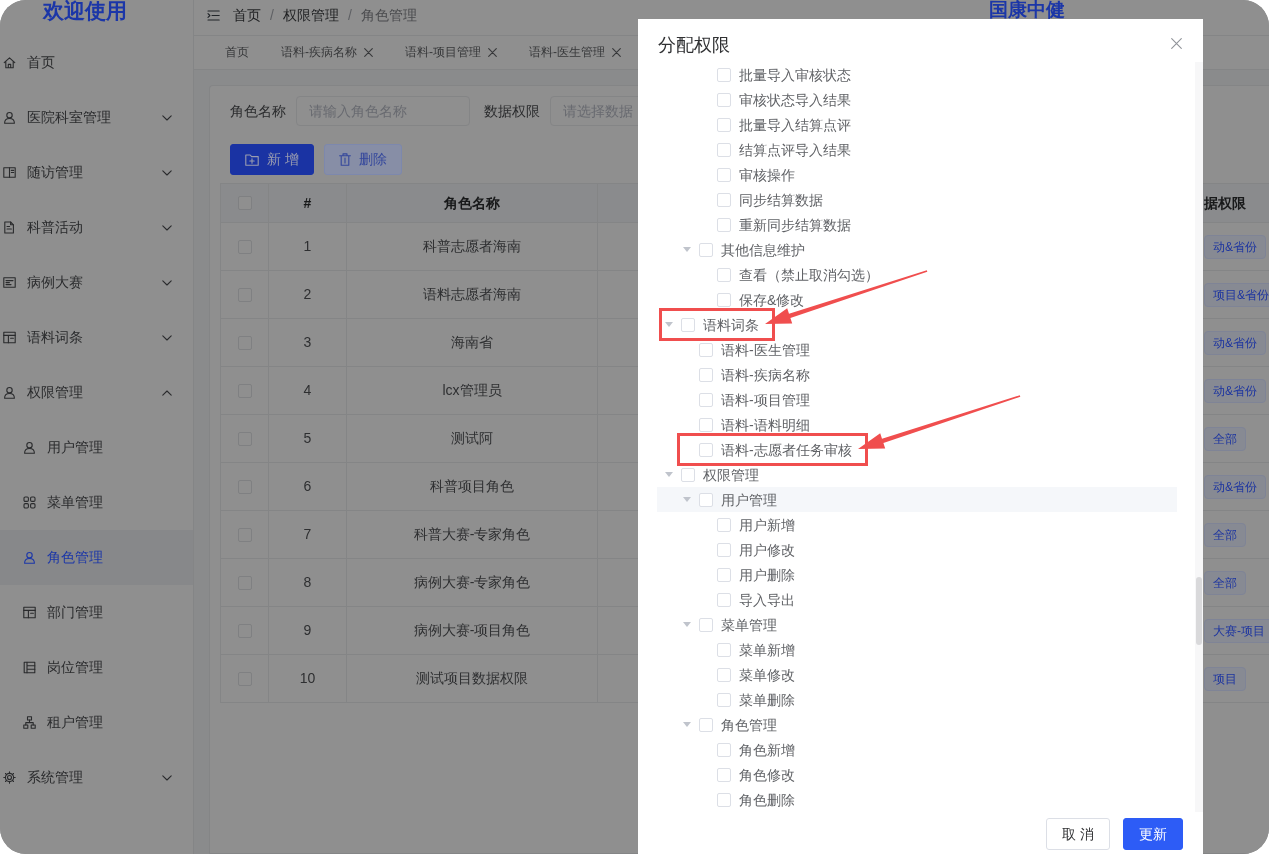 The width and height of the screenshot is (1269, 854). I want to click on tree-node-label: 语料-语料明细, so click(765, 424).